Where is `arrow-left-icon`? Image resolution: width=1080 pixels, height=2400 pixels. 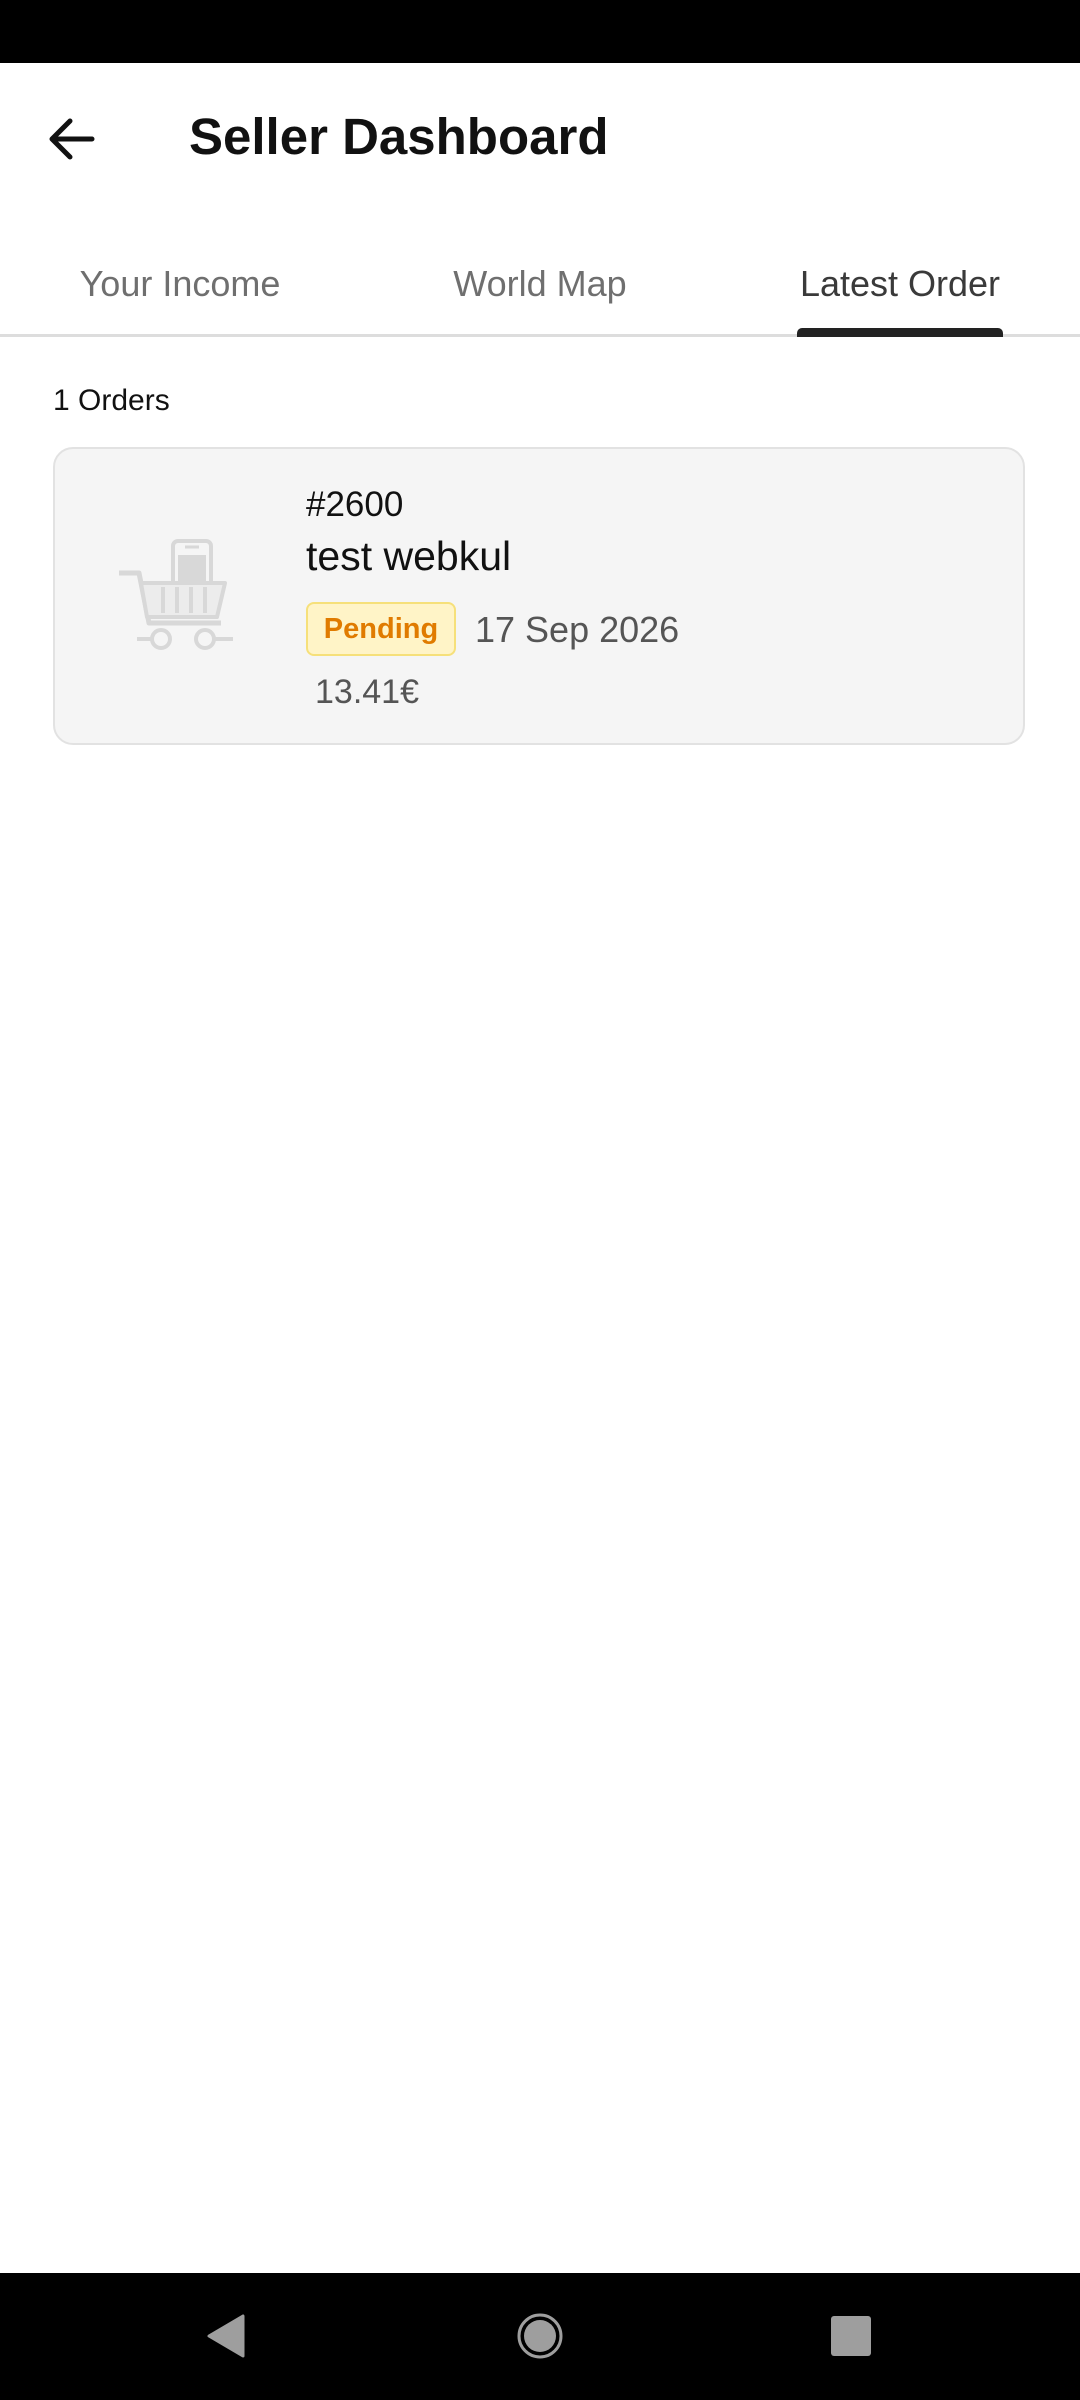
arrow-left-icon is located at coordinates (72, 139).